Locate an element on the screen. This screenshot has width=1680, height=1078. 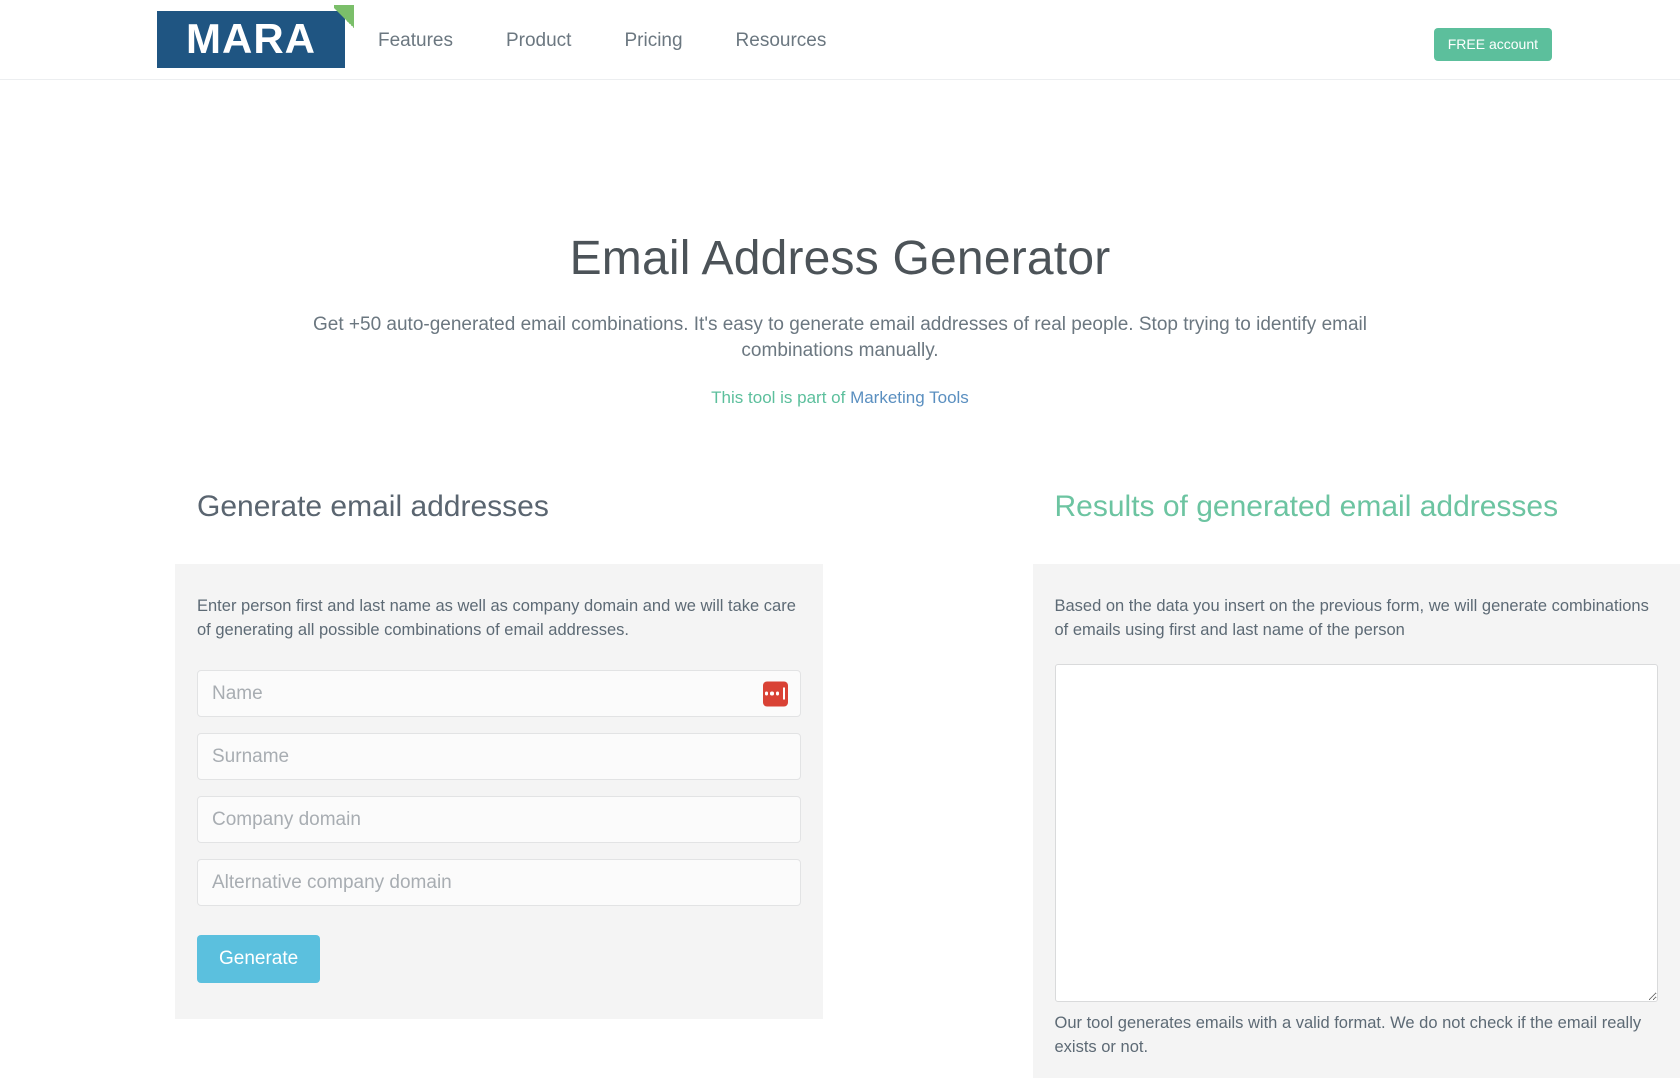
nav-item-product: Product is located at coordinates (538, 41).